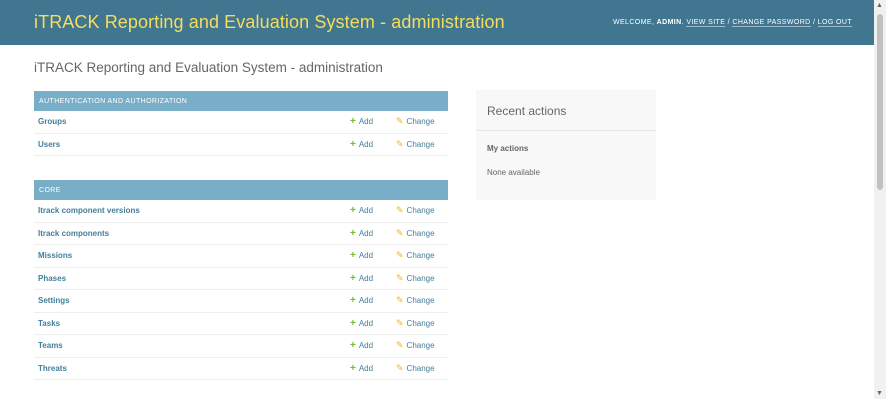 Image resolution: width=886 pixels, height=399 pixels. I want to click on none-available-text: None available, so click(513, 172).